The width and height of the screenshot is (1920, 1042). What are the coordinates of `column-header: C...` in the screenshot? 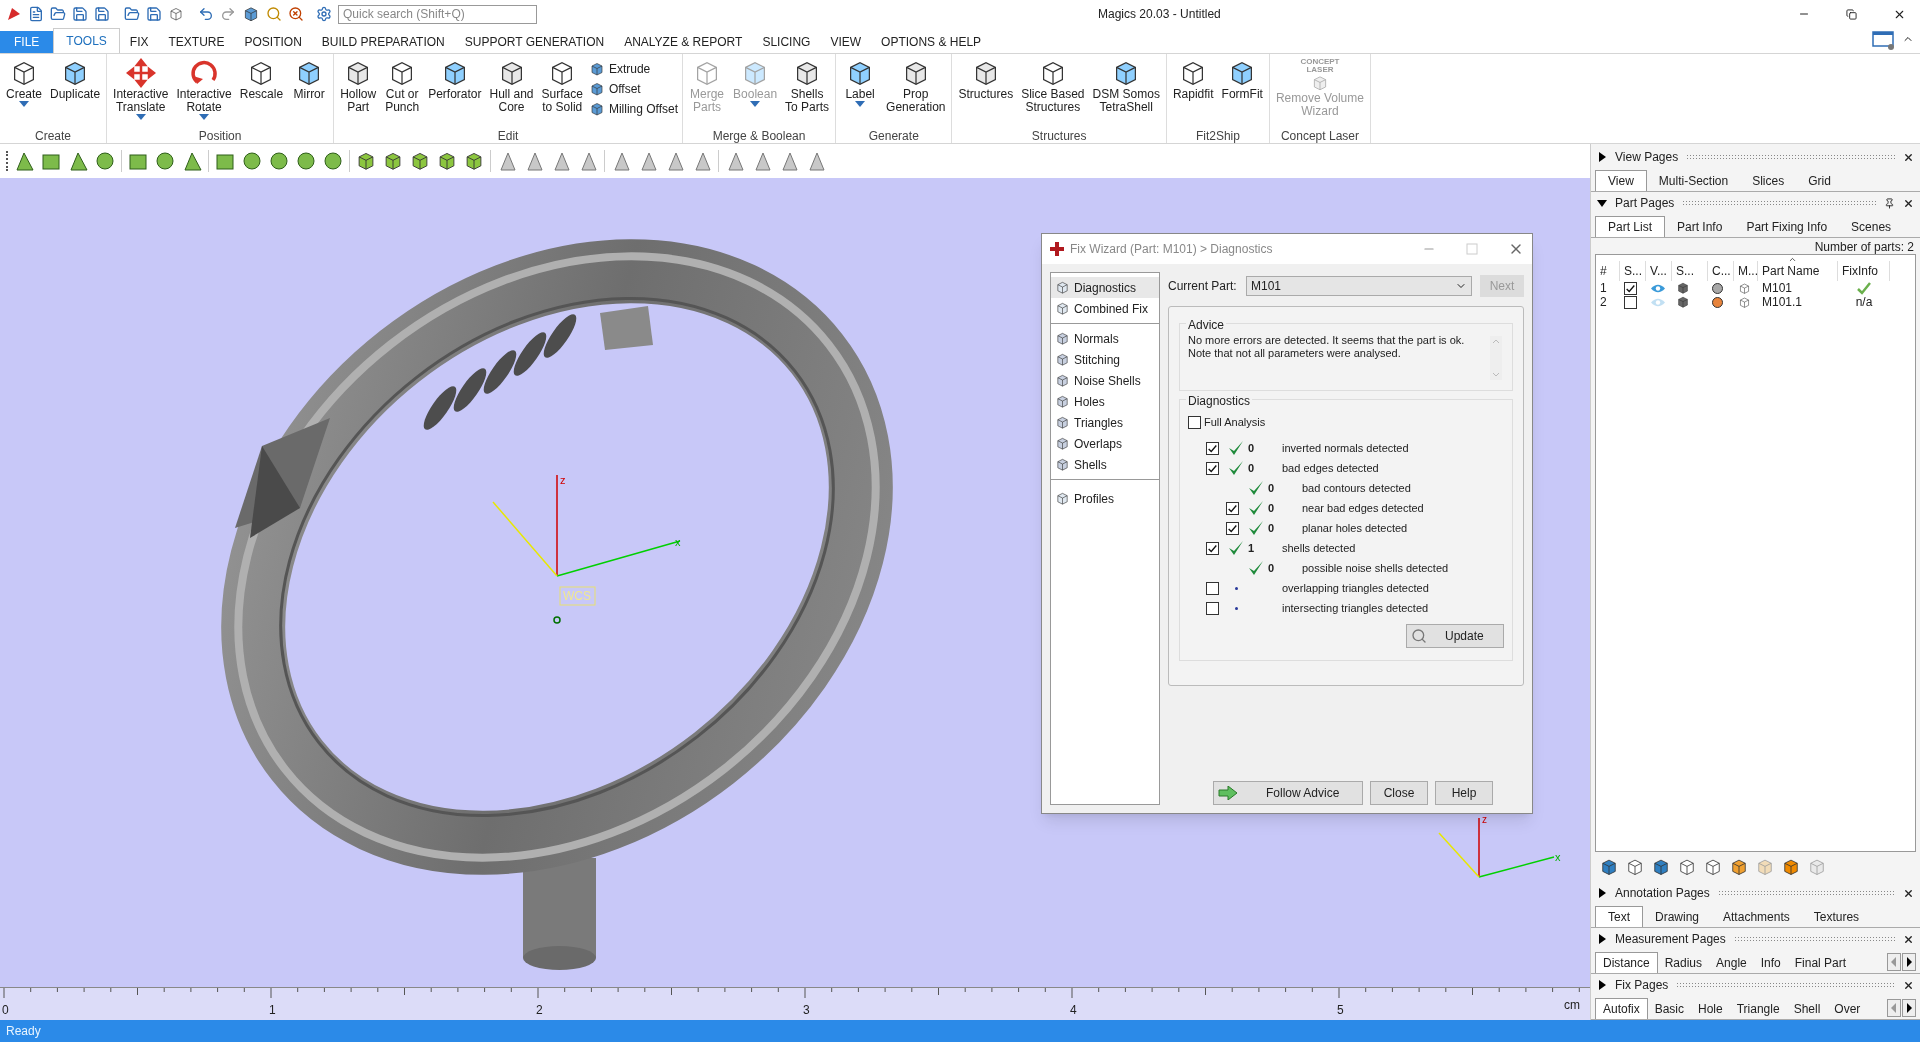 It's located at (1721, 271).